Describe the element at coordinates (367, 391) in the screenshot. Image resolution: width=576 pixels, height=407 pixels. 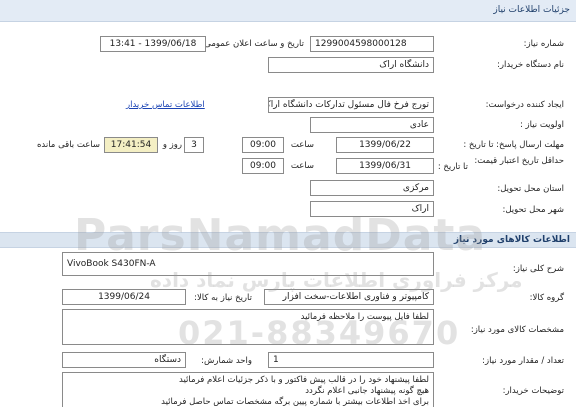
I see `buyer-notes-line: هیچ گونه پیشنهاد جانبی اعلام نگردد` at that location.